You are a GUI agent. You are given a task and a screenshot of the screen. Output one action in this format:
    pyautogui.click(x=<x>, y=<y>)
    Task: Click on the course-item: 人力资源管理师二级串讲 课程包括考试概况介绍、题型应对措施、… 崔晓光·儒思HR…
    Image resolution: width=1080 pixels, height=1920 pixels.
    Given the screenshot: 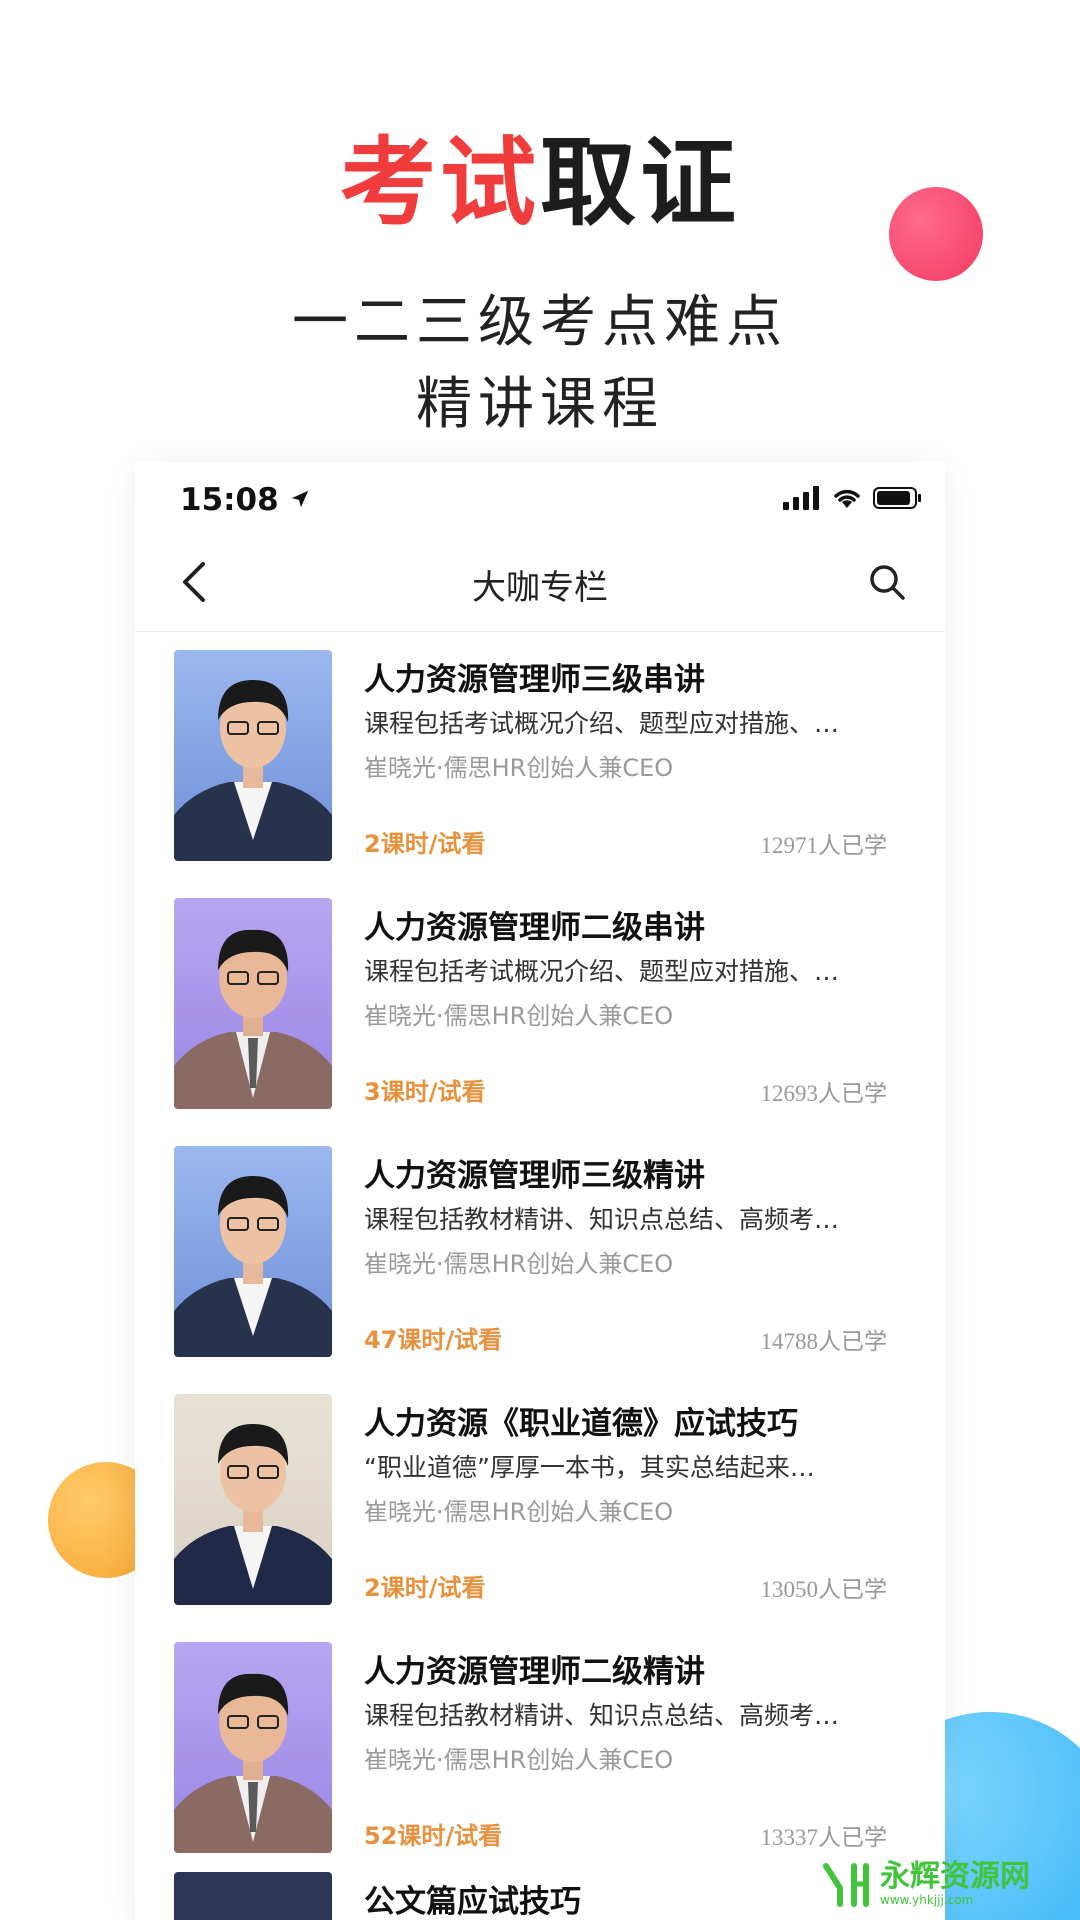 What is the action you would take?
    pyautogui.click(x=540, y=1004)
    